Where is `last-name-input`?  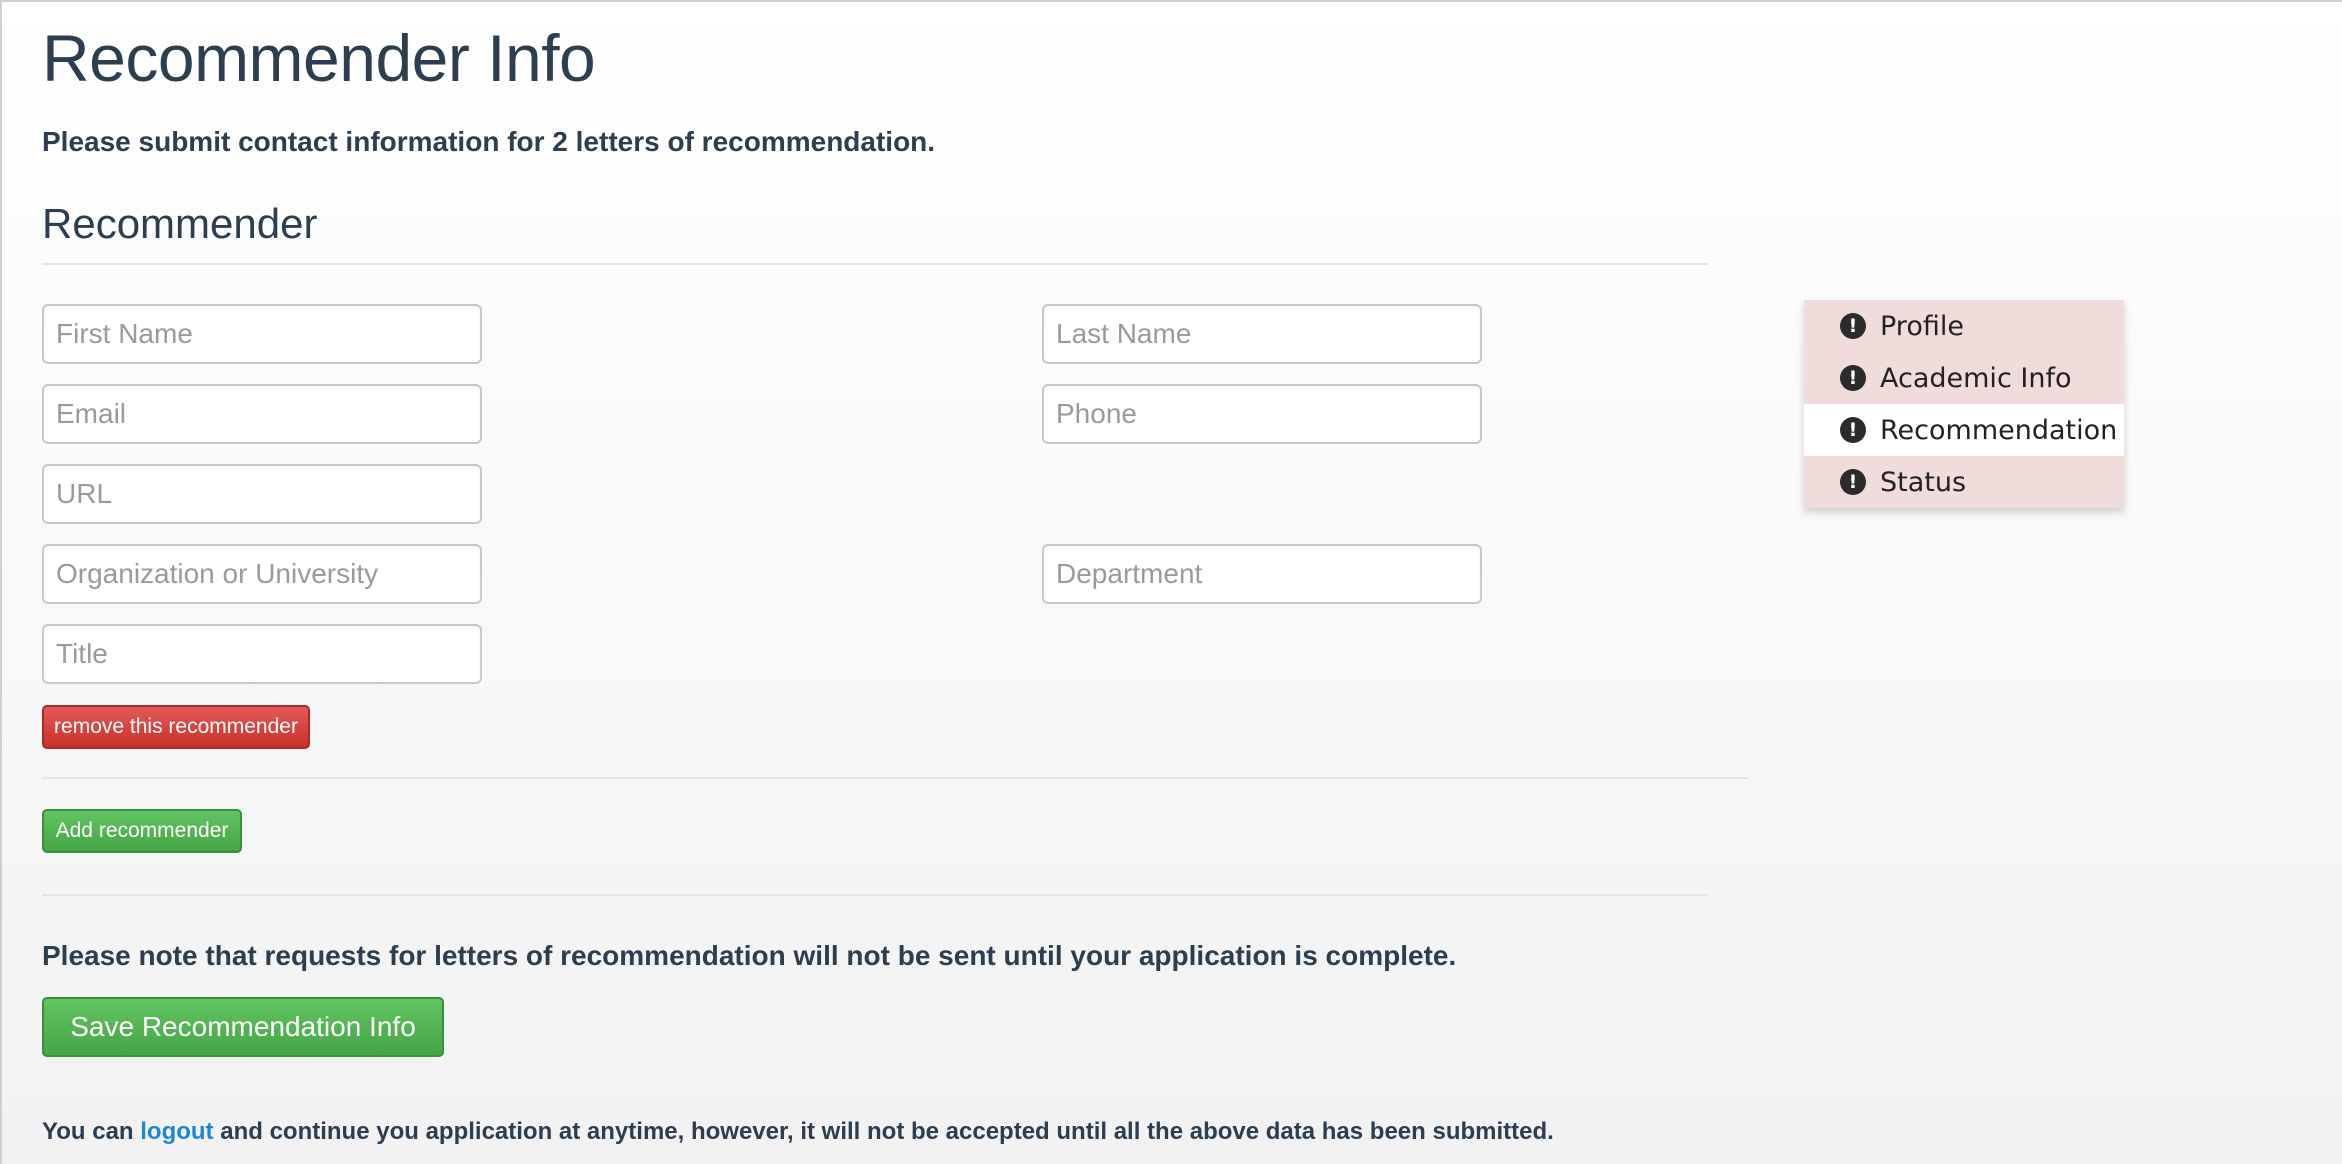
last-name-input is located at coordinates (1262, 334).